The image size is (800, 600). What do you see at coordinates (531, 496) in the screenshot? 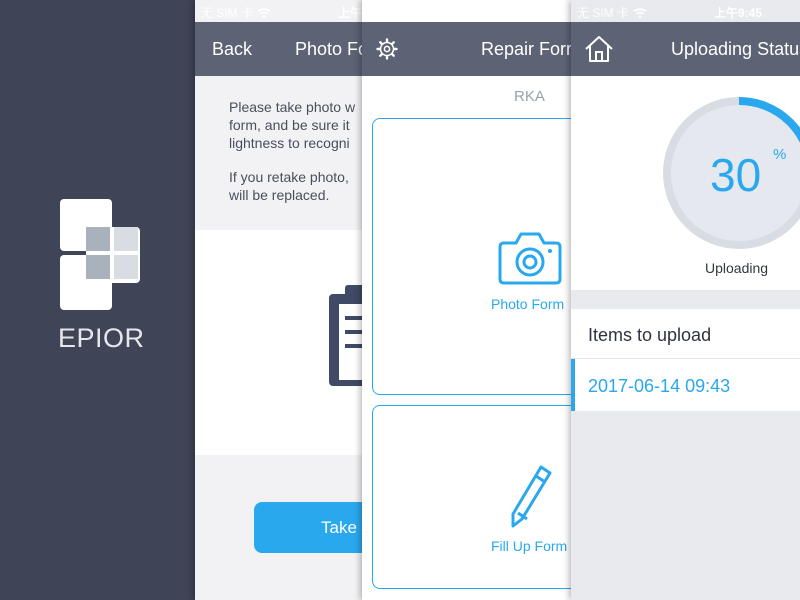
I see `pen-icon` at bounding box center [531, 496].